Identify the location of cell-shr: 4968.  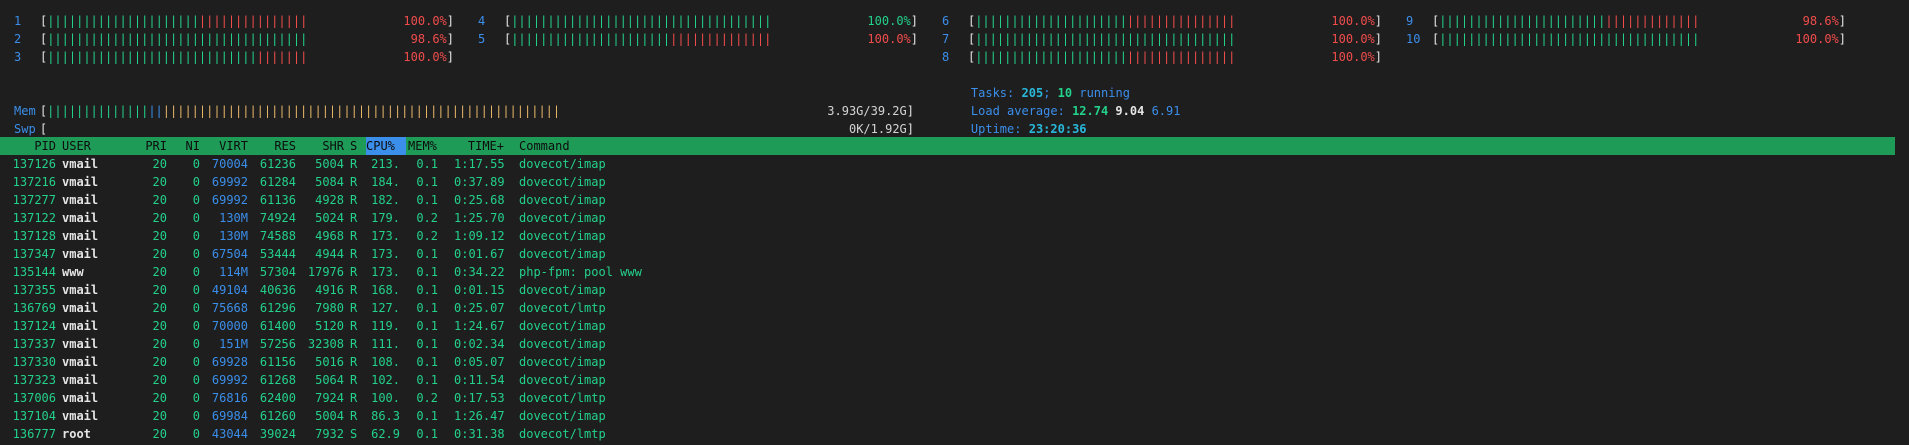
(329, 236).